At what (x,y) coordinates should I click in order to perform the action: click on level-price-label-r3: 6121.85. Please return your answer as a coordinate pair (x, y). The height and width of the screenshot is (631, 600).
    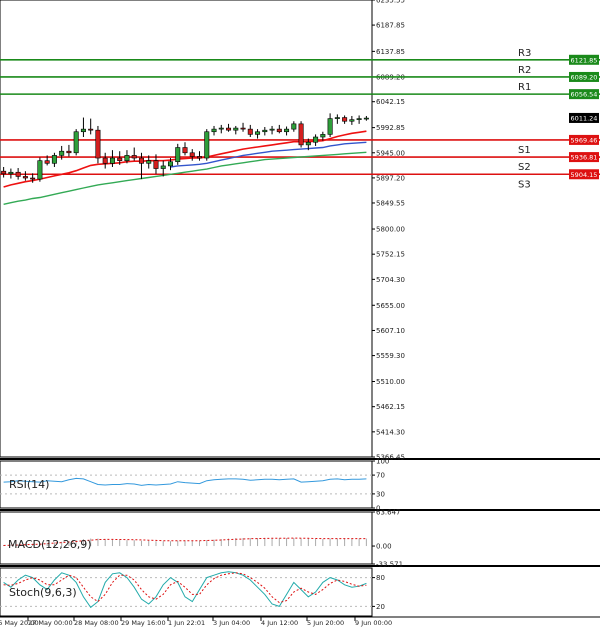
    Looking at the image, I should click on (584, 60).